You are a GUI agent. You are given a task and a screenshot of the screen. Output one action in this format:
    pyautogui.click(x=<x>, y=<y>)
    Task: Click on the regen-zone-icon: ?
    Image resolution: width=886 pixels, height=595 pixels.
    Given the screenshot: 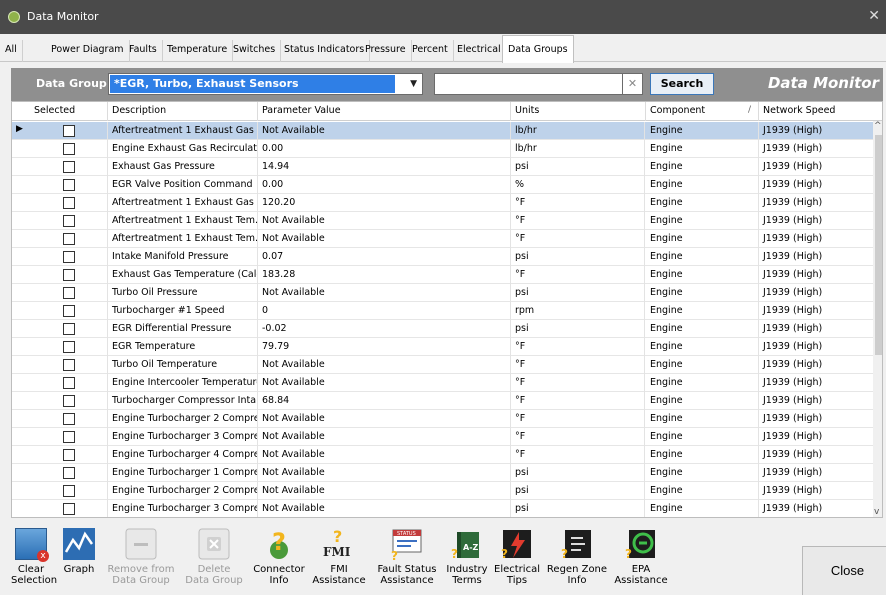 What is the action you would take?
    pyautogui.click(x=577, y=544)
    